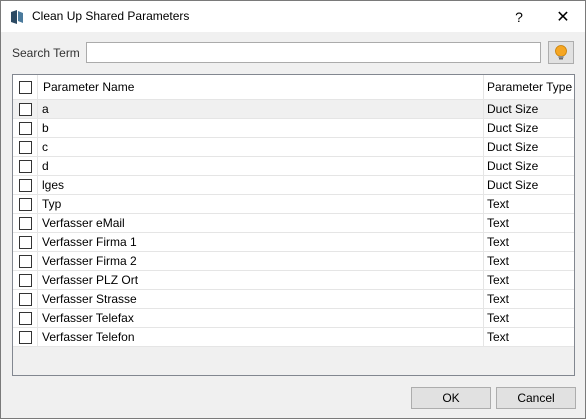 This screenshot has height=419, width=586. I want to click on grid-header: Parameter Name Parameter Type, so click(293, 87).